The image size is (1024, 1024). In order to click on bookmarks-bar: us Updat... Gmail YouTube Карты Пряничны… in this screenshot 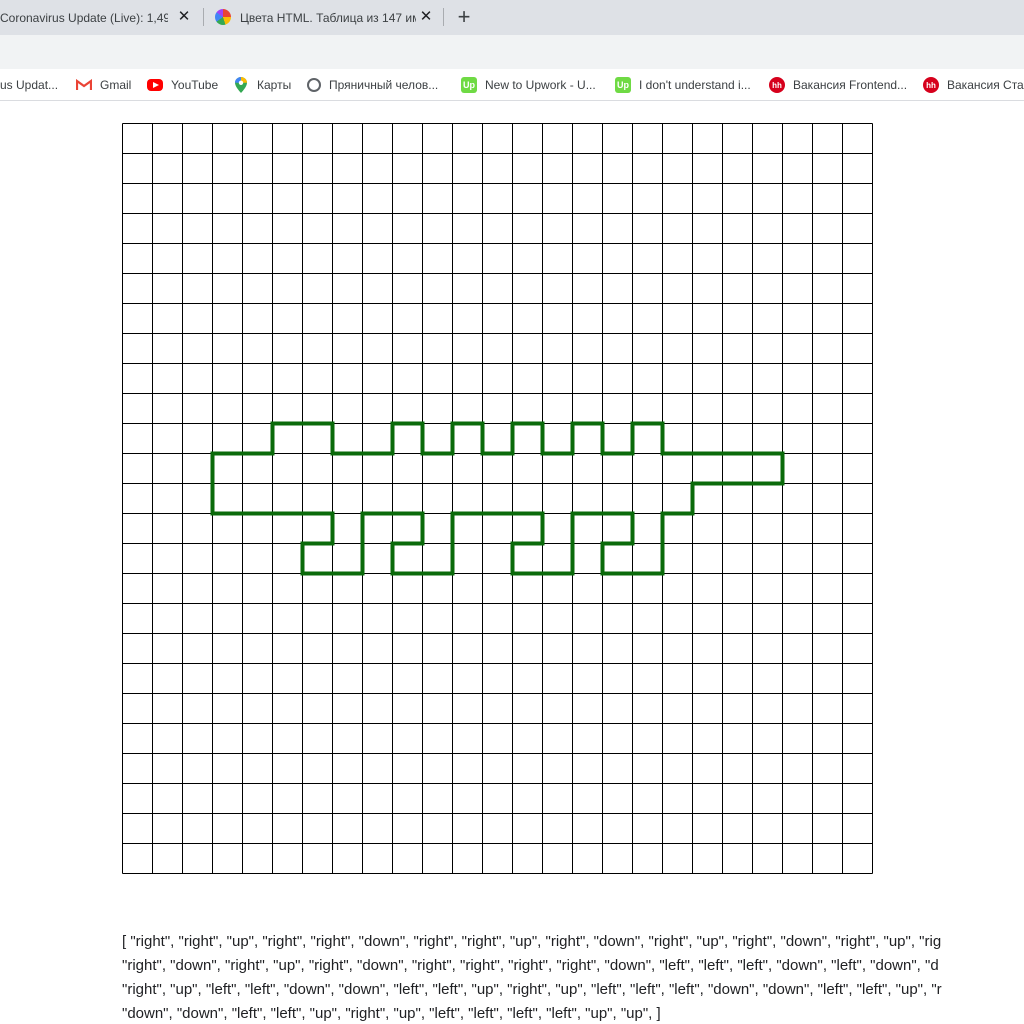, I will do `click(512, 85)`.